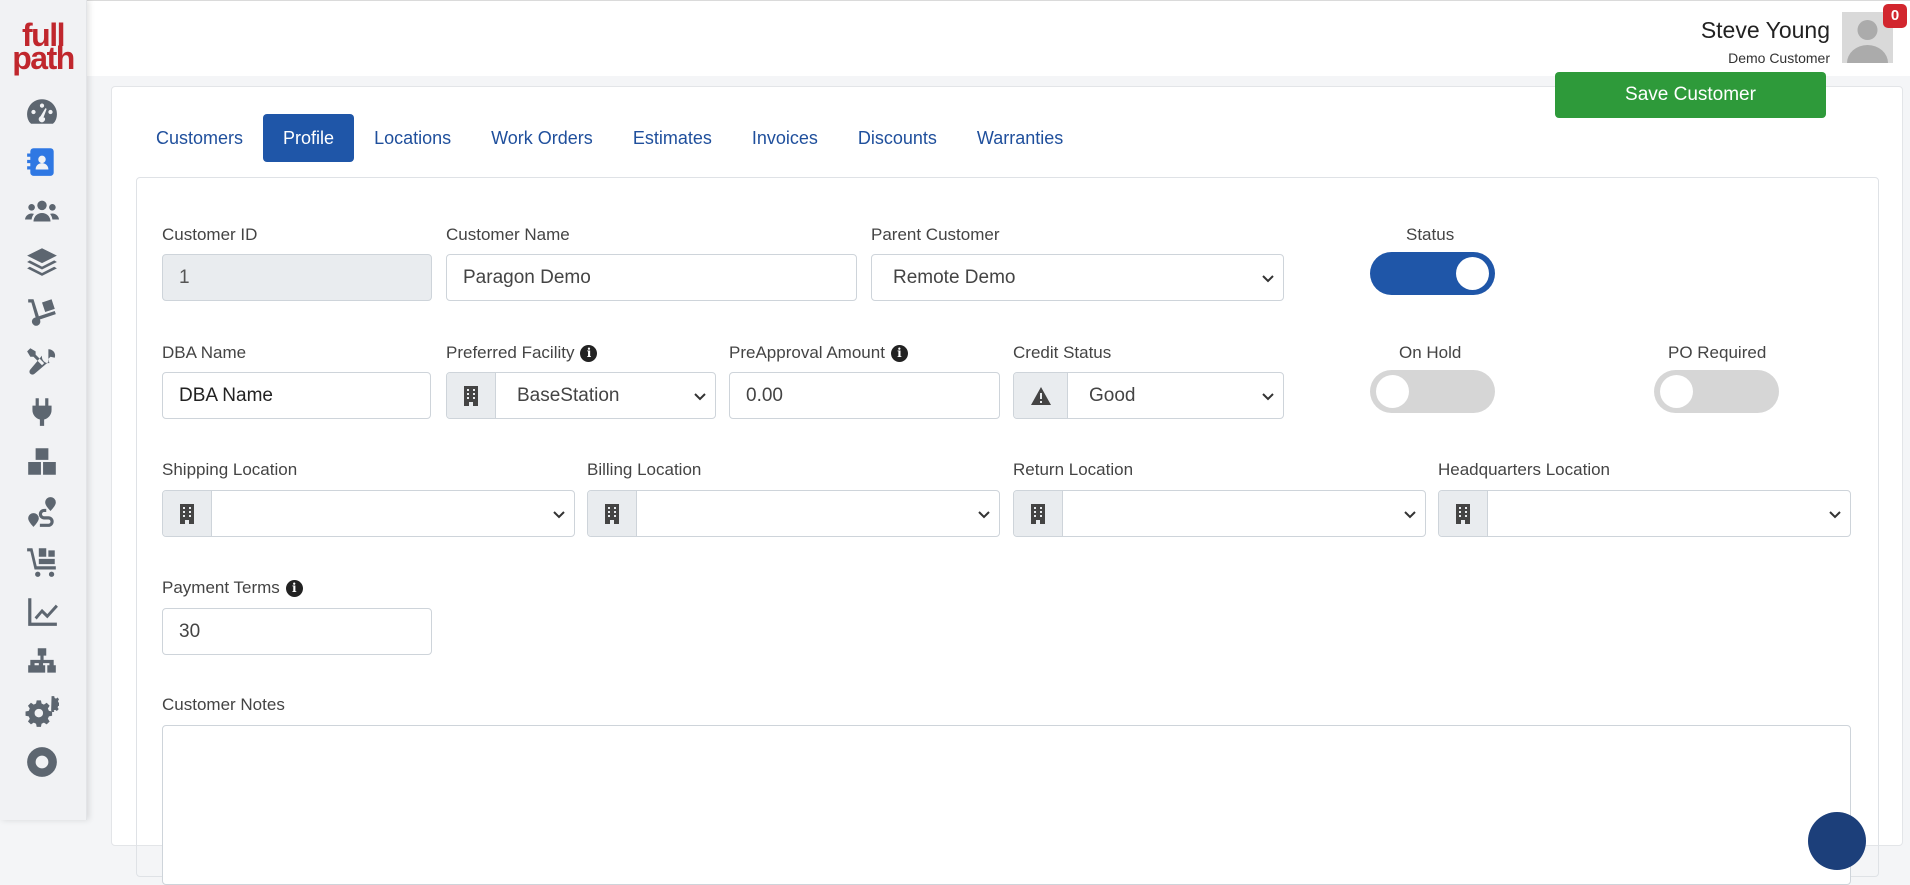 Image resolution: width=1910 pixels, height=885 pixels. I want to click on sitemap-icon, so click(42, 662).